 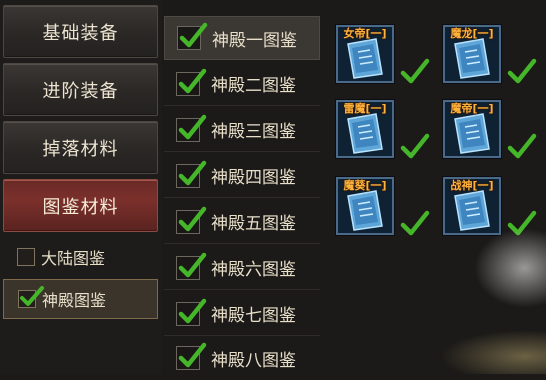 I want to click on card-label: 女帝[一], so click(x=365, y=33).